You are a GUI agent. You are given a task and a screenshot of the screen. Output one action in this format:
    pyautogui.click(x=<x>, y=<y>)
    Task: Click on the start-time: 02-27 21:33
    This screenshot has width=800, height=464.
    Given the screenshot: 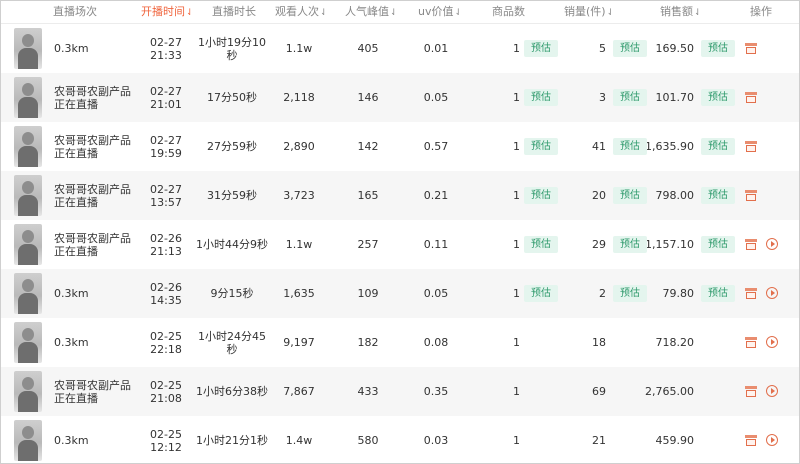 What is the action you would take?
    pyautogui.click(x=166, y=48)
    